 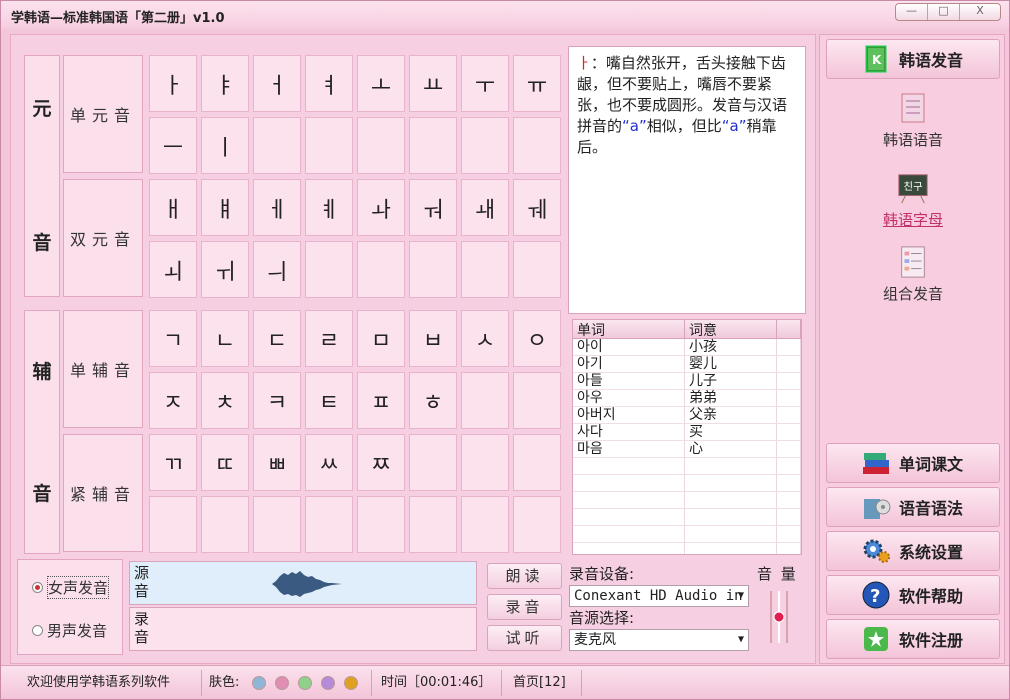 What do you see at coordinates (485, 207) in the screenshot?
I see `hangul-cell: ㅙ` at bounding box center [485, 207].